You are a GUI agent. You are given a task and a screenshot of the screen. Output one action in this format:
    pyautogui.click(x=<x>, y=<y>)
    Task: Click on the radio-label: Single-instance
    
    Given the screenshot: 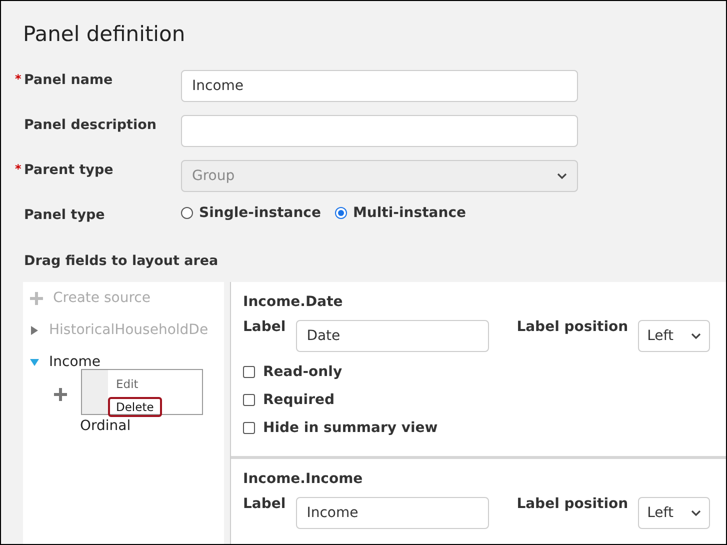 What is the action you would take?
    pyautogui.click(x=260, y=213)
    